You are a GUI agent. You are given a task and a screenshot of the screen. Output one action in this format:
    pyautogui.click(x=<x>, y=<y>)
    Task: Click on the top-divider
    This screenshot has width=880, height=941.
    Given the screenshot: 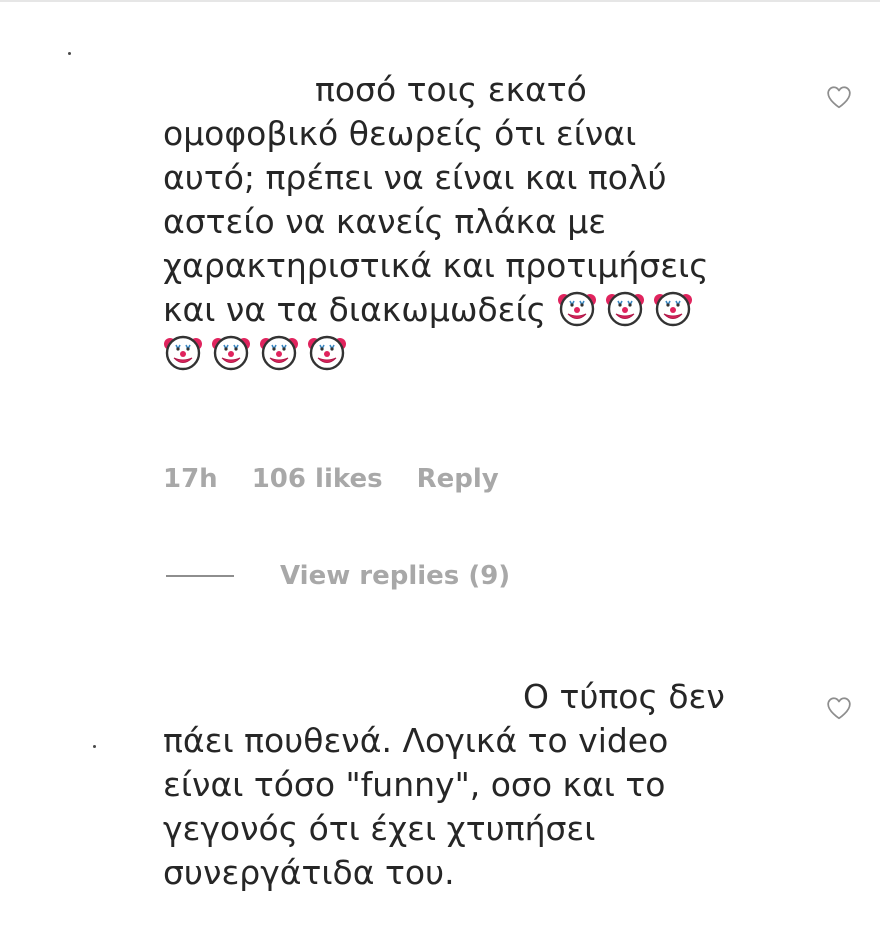 What is the action you would take?
    pyautogui.click(x=440, y=1)
    